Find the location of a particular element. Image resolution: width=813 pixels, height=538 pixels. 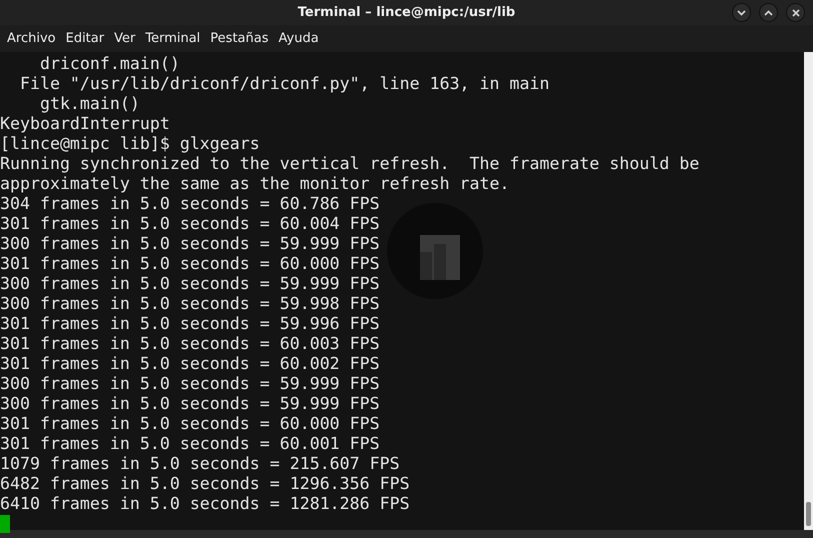

maximize-button is located at coordinates (768, 12).